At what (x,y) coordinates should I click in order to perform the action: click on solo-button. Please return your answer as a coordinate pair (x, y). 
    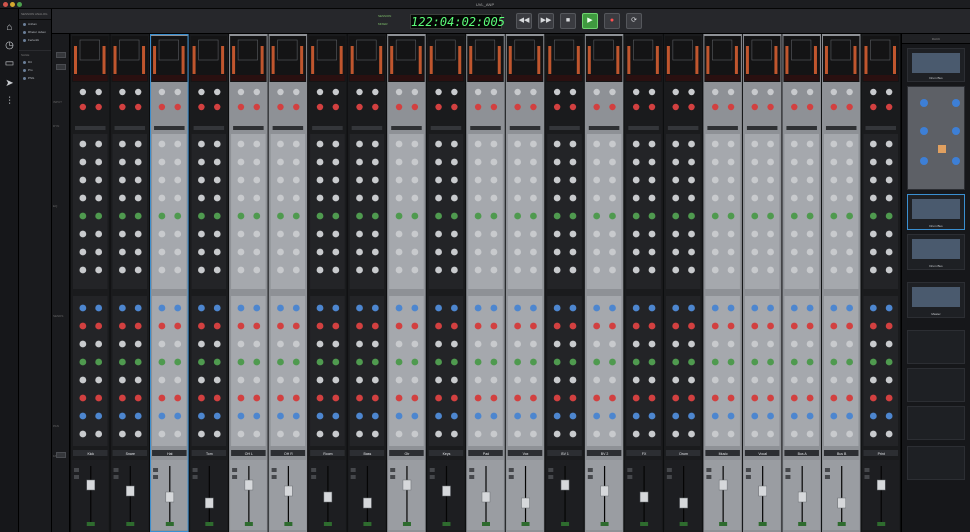
    Looking at the image, I should click on (551, 477).